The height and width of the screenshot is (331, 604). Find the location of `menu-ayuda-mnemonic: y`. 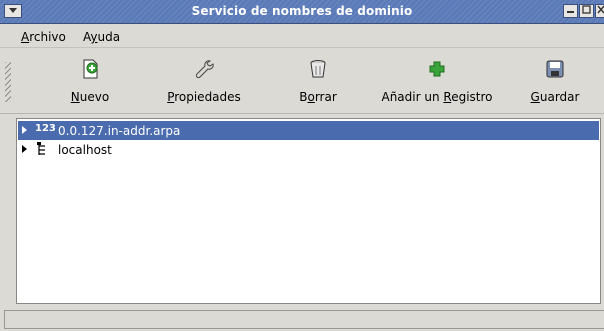

menu-ayuda-mnemonic: y is located at coordinates (94, 37).